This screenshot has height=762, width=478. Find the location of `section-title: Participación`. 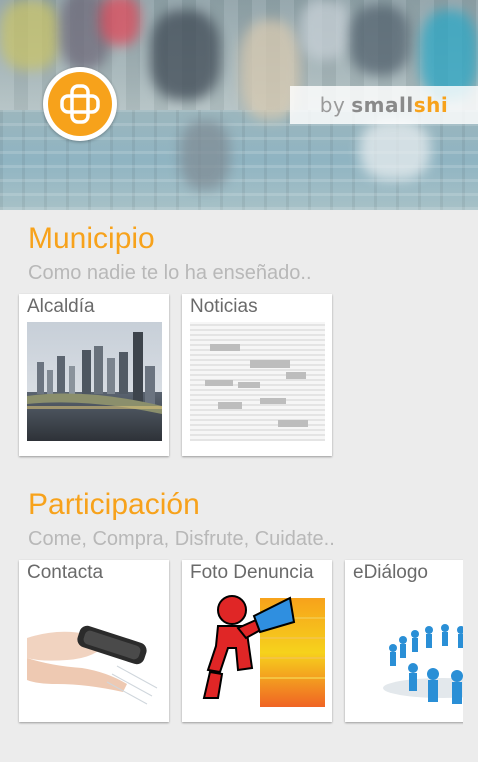

section-title: Participación is located at coordinates (114, 504).